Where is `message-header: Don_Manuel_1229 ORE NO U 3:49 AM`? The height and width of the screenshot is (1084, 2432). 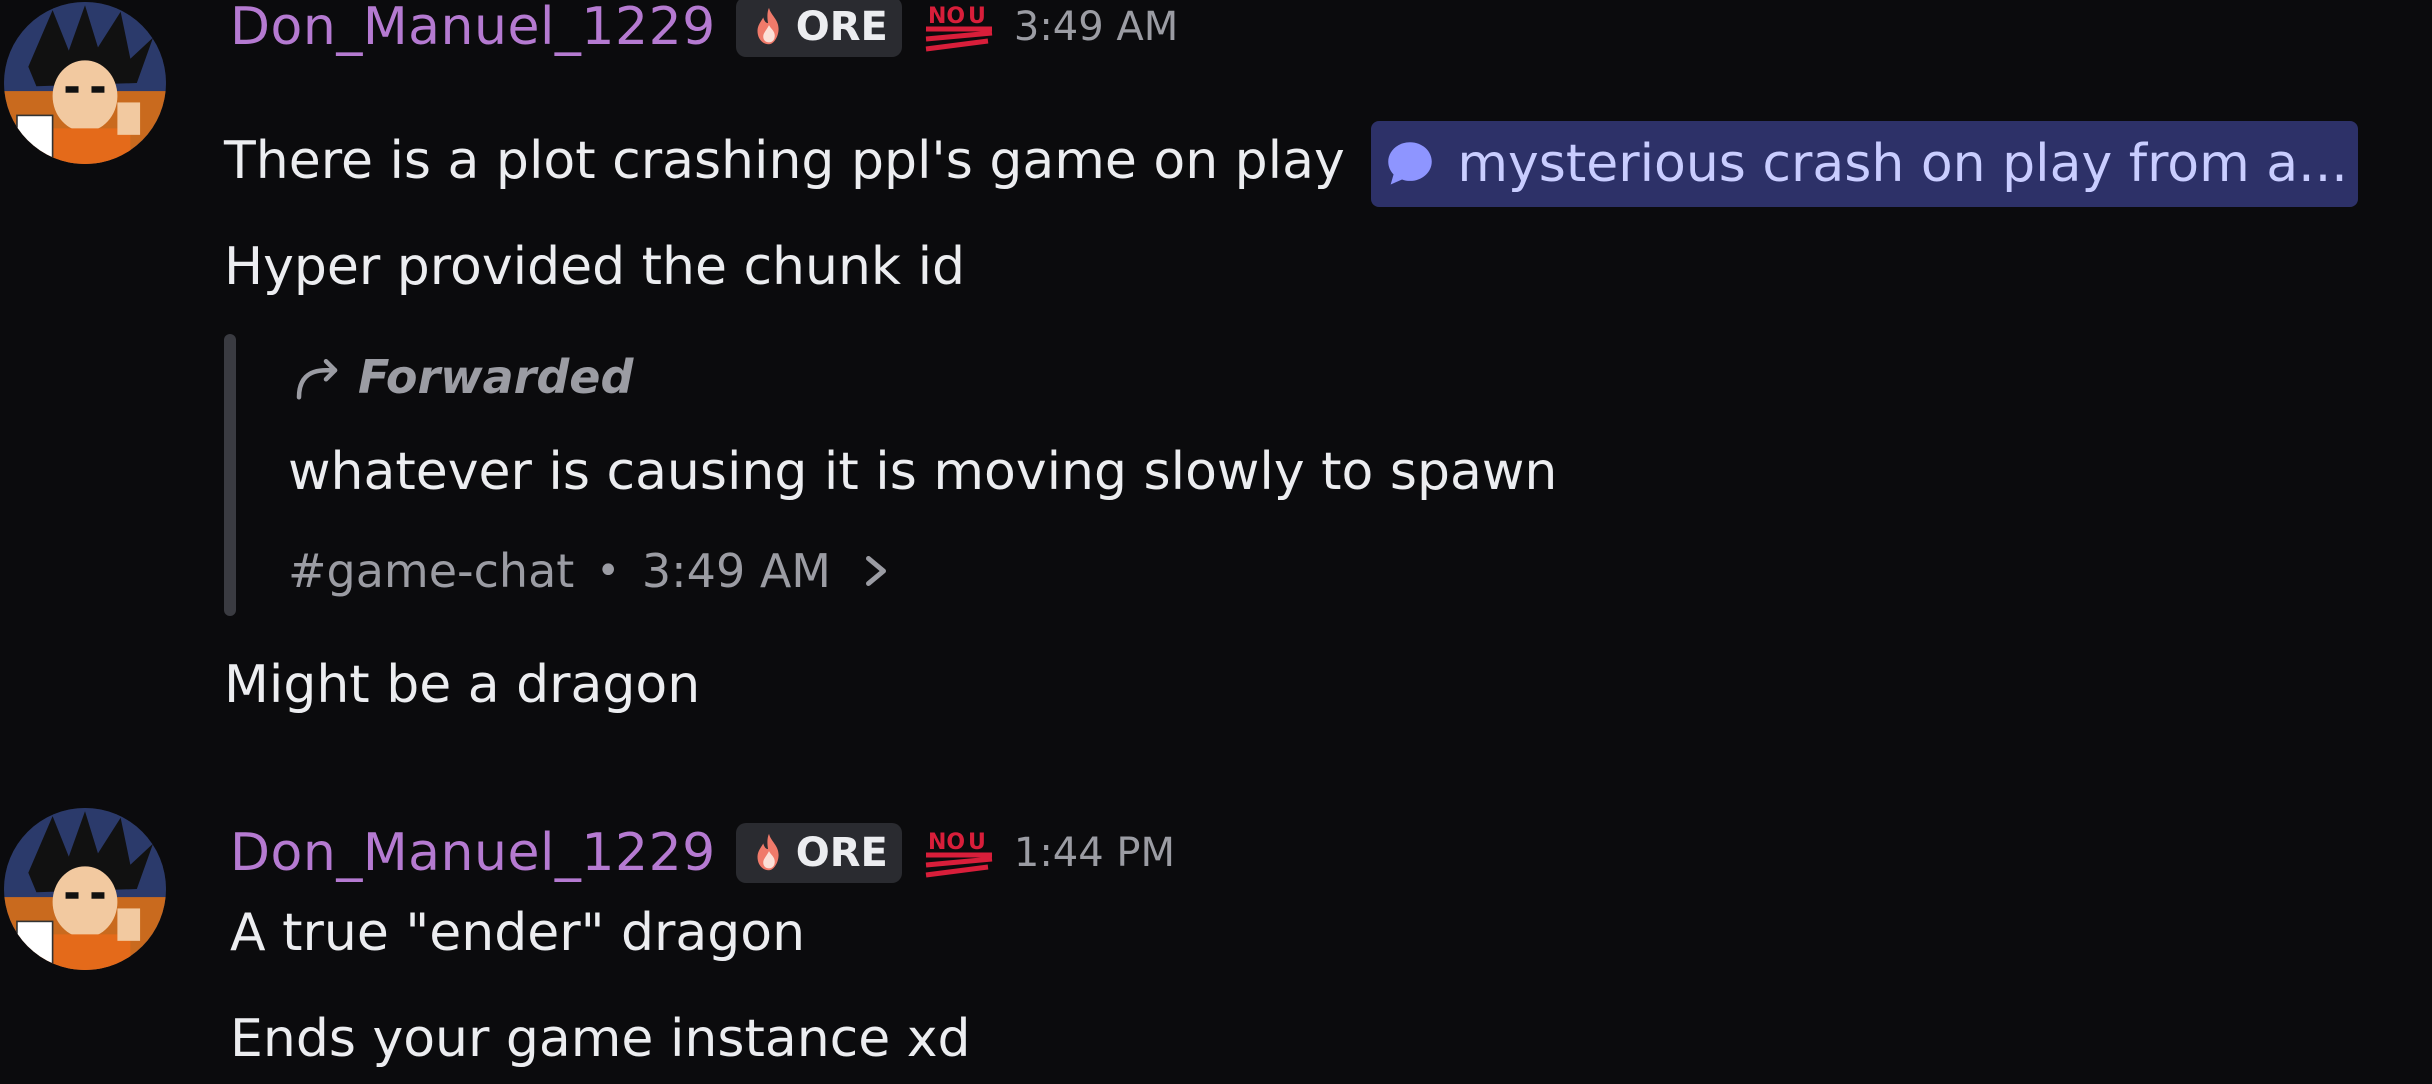 message-header: Don_Manuel_1229 ORE NO U 3:49 AM is located at coordinates (704, 28).